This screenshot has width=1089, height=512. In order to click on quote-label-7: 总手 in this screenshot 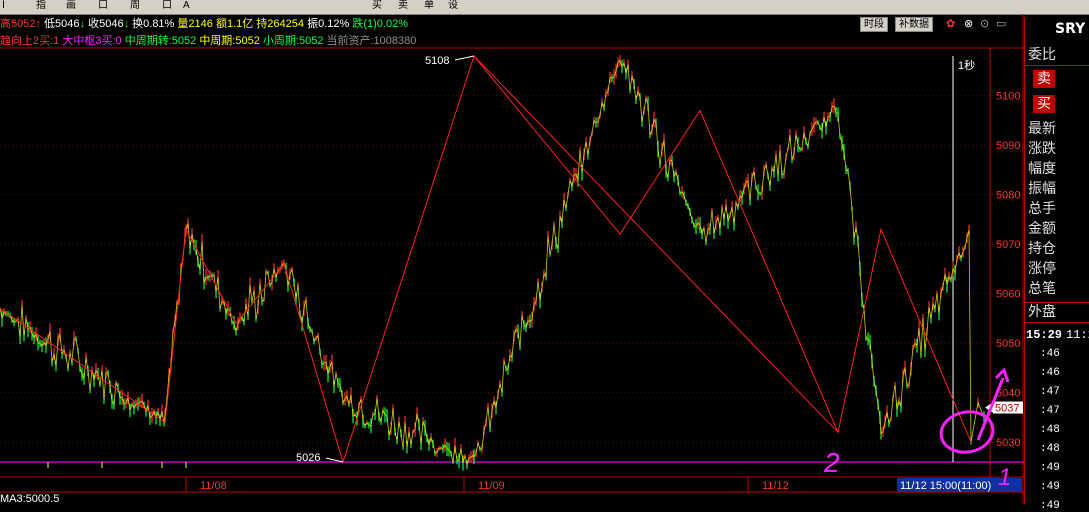, I will do `click(1042, 209)`.